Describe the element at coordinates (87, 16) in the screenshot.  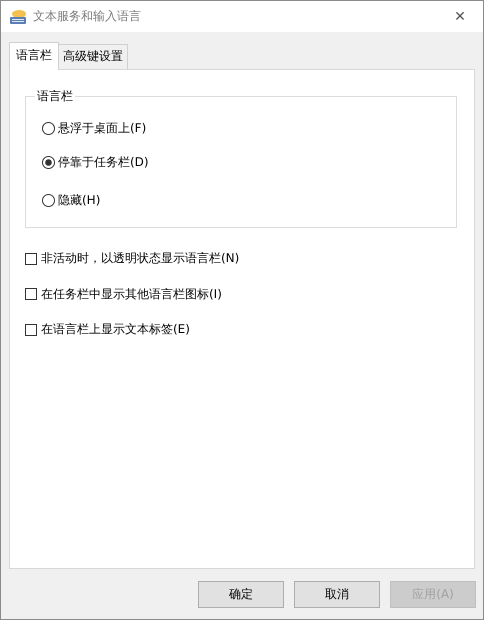
I see `window-title: 文本服务和输入语言` at that location.